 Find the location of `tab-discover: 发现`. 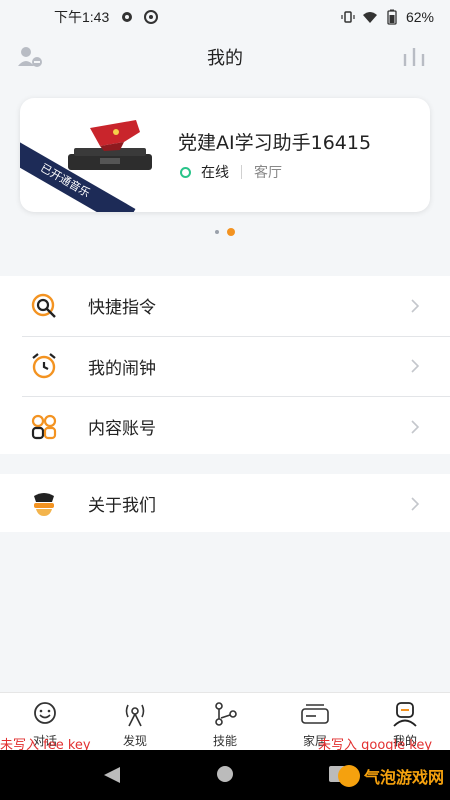

tab-discover: 发现 is located at coordinates (135, 721).